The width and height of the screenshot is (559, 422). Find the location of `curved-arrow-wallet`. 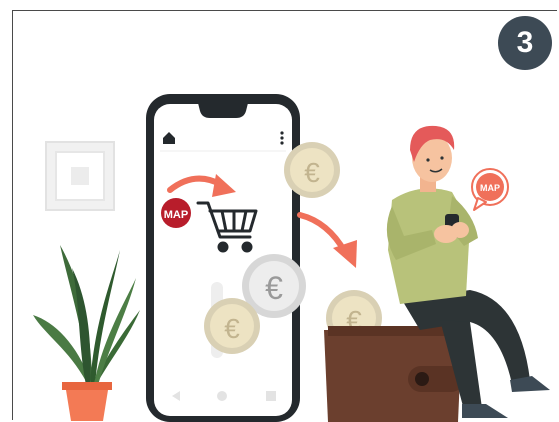

curved-arrow-wallet is located at coordinates (327, 240).